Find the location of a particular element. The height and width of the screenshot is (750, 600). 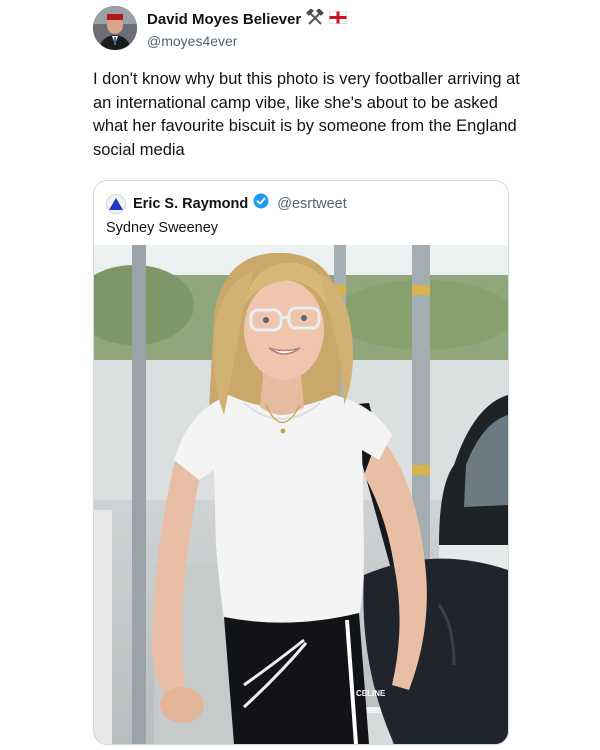

author-avatar-image is located at coordinates (115, 28).